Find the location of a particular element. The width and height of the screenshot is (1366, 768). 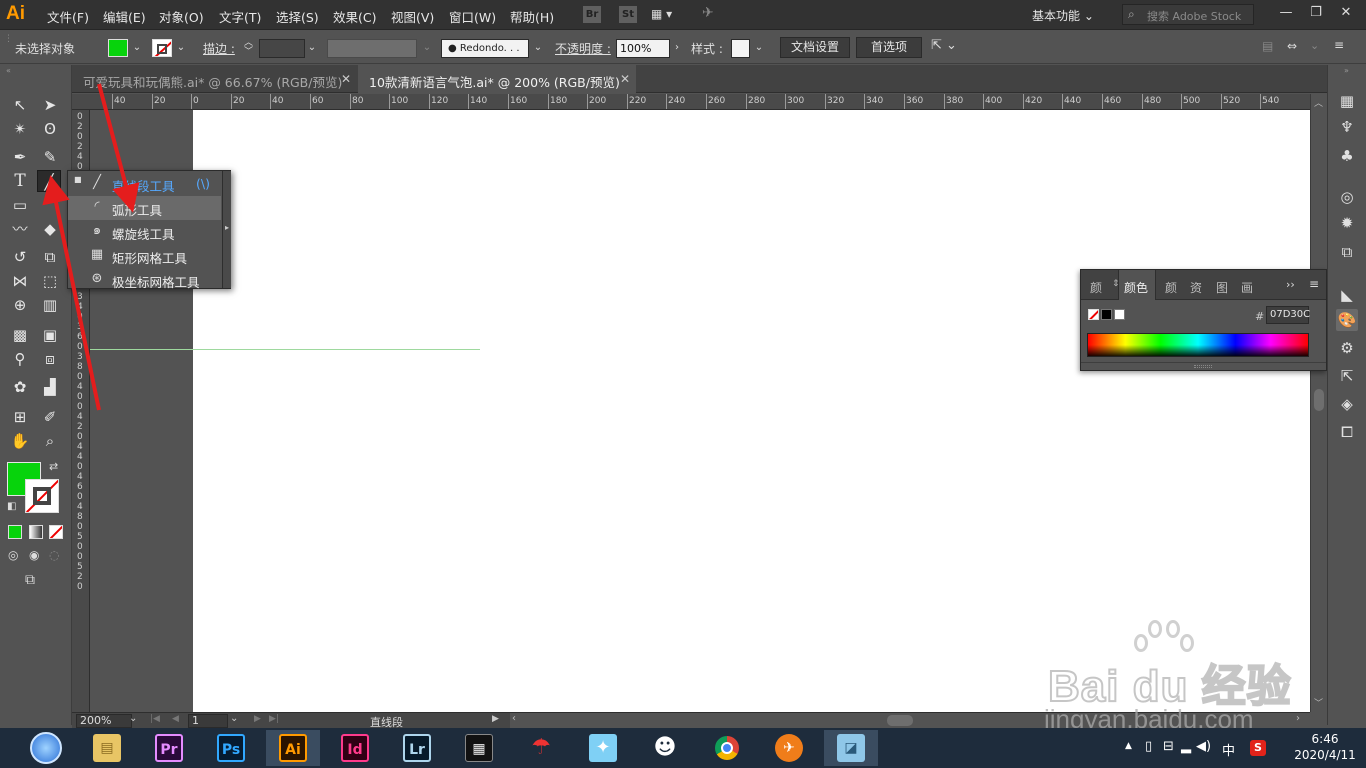

menu-select: 选择(S) is located at coordinates (297, 16).